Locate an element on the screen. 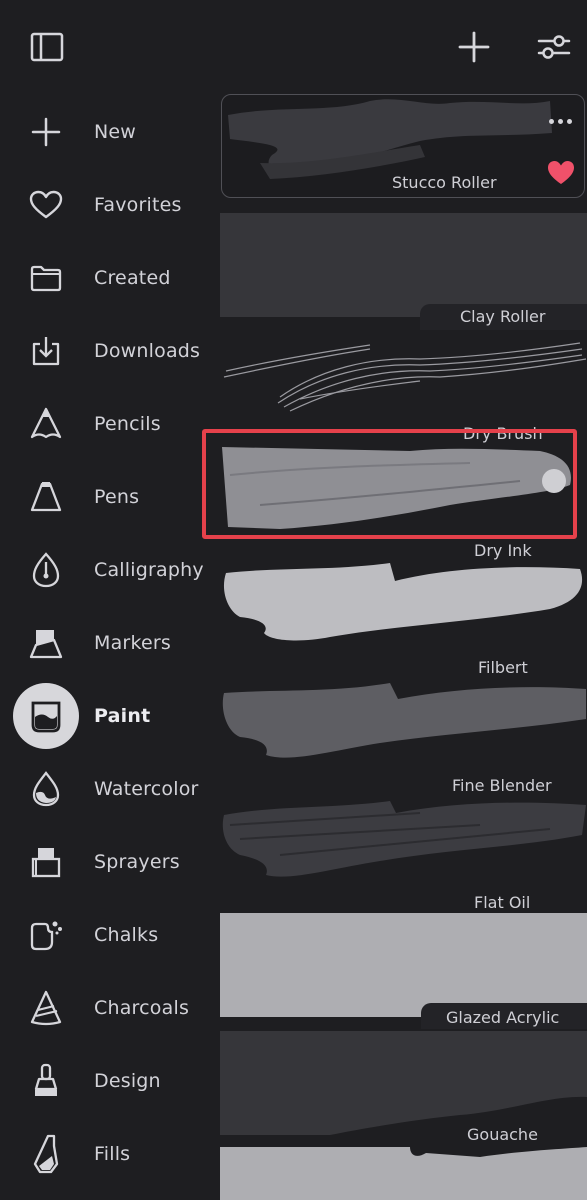 Image resolution: width=587 pixels, height=1200 pixels. sidebar-item-label: Pens is located at coordinates (117, 496).